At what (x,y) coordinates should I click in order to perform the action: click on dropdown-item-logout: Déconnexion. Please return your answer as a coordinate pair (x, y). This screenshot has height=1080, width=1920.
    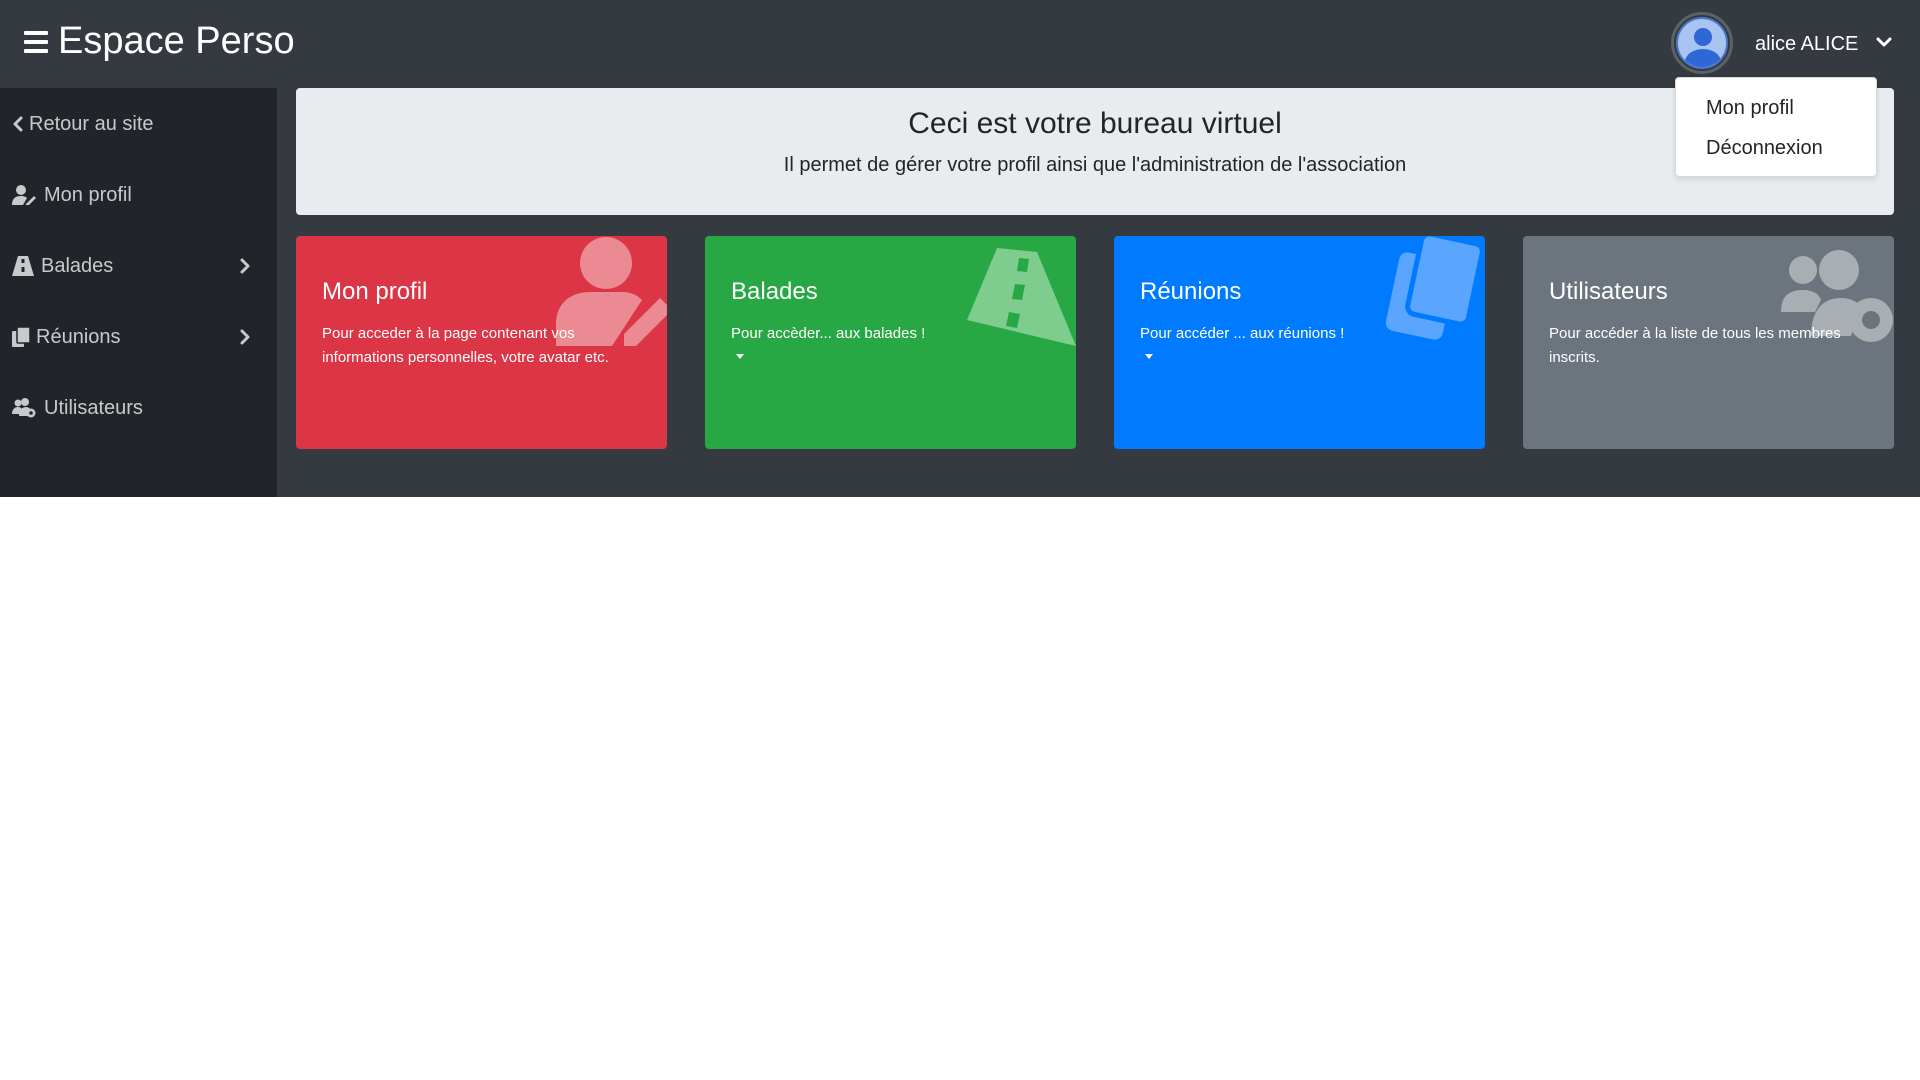
    Looking at the image, I should click on (1764, 148).